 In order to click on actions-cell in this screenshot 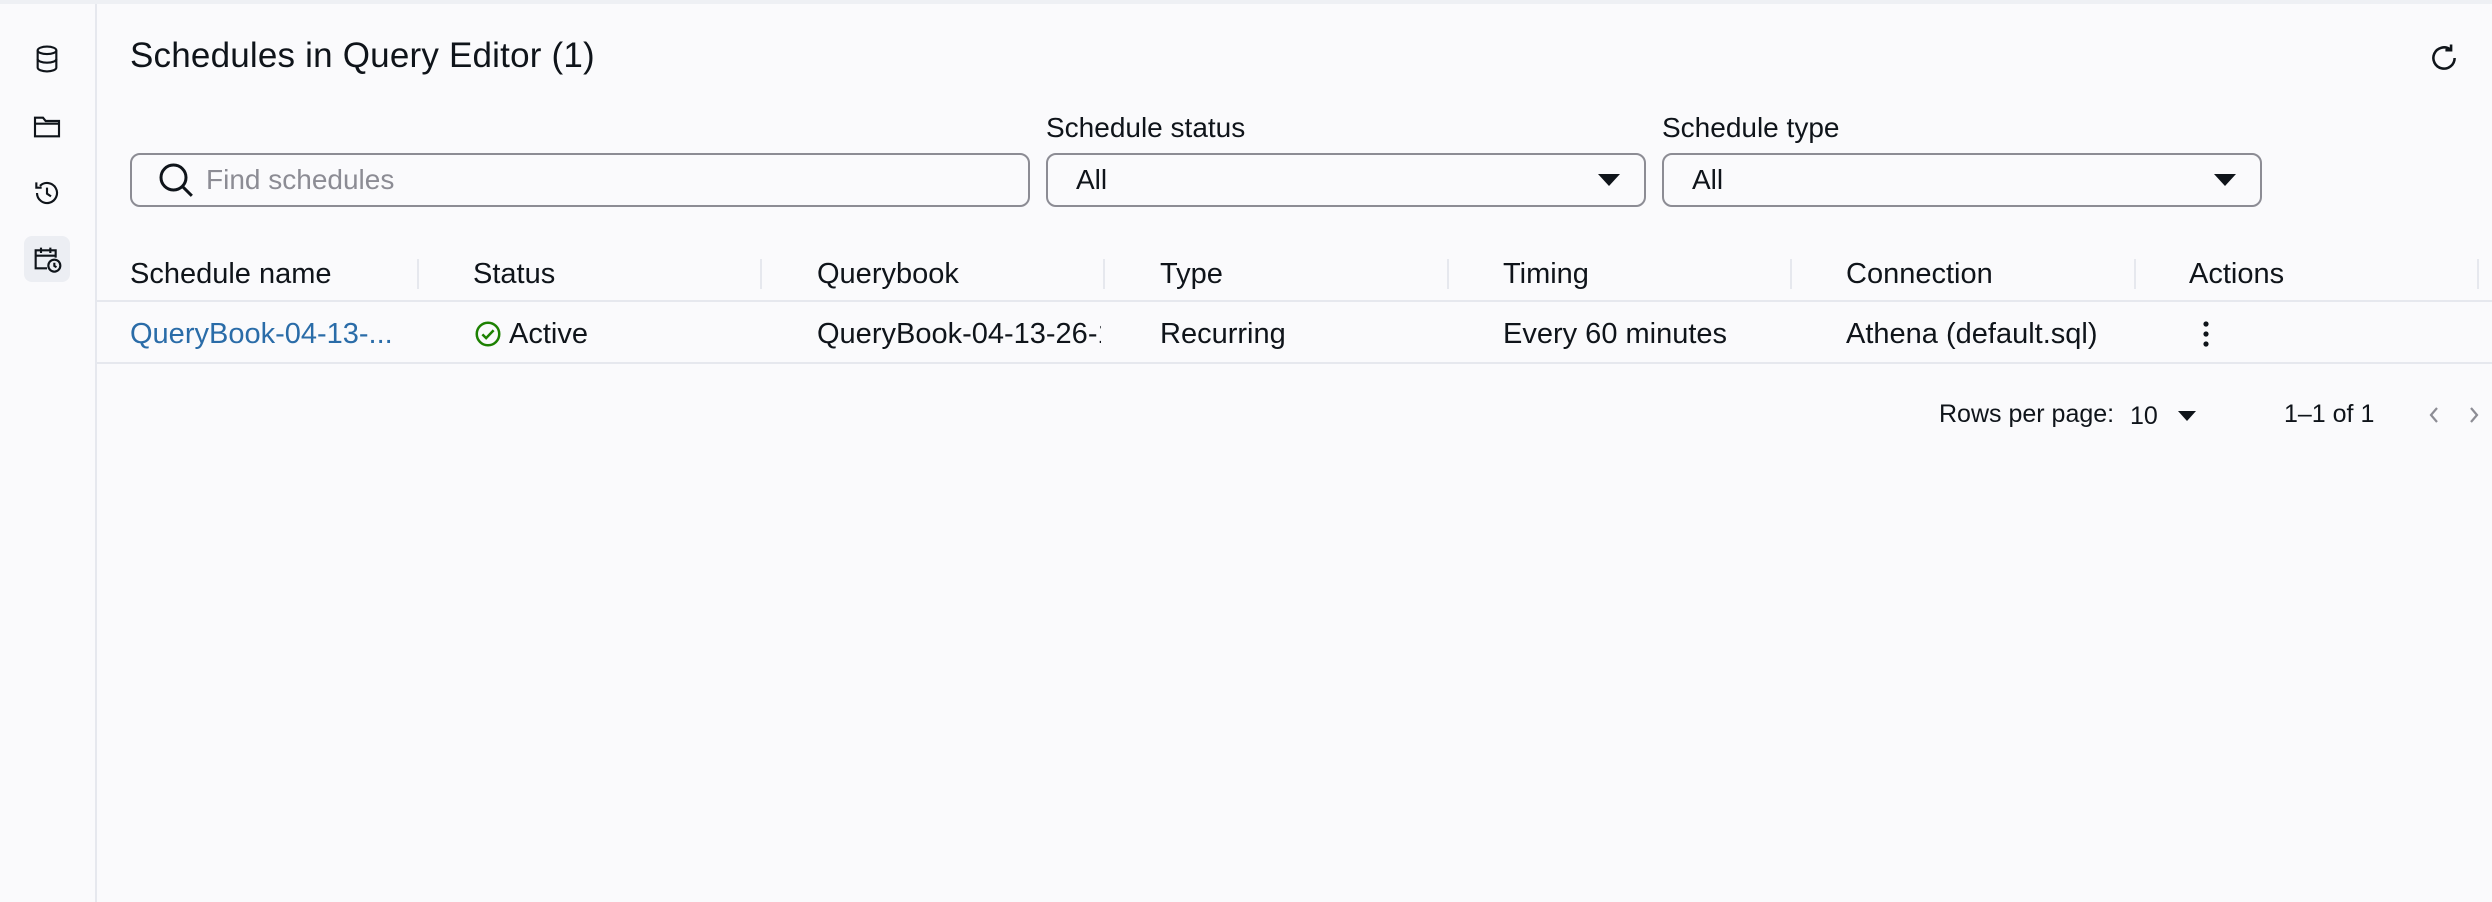, I will do `click(2249, 334)`.